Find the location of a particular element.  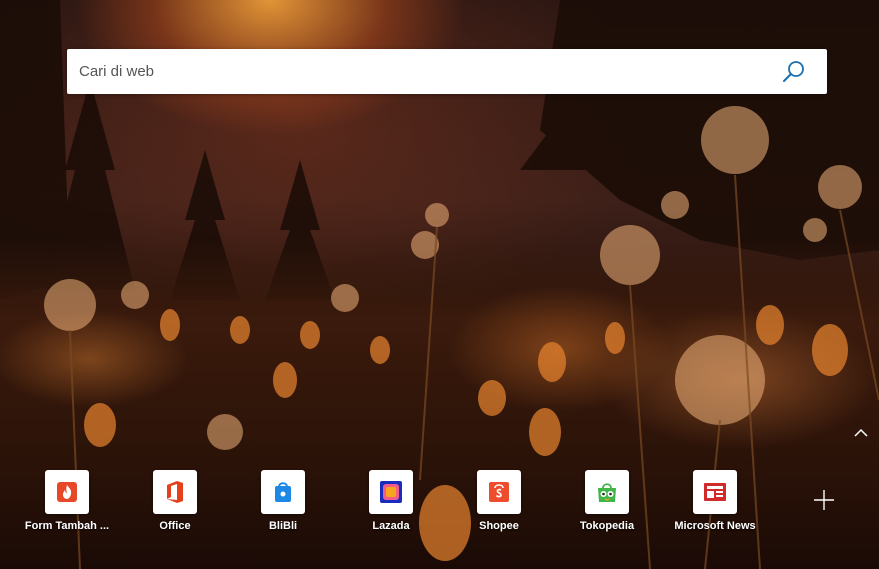

search-button is located at coordinates (794, 72).